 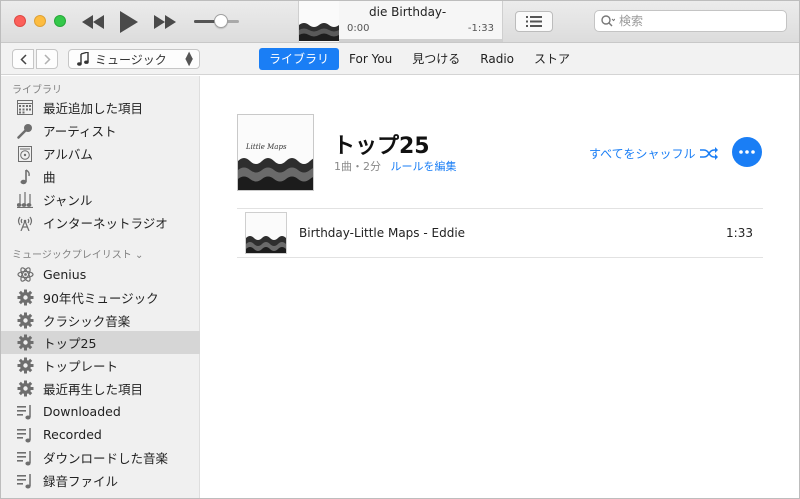 What do you see at coordinates (642, 154) in the screenshot?
I see `shuffle-all-label: すべてをシャッフル` at bounding box center [642, 154].